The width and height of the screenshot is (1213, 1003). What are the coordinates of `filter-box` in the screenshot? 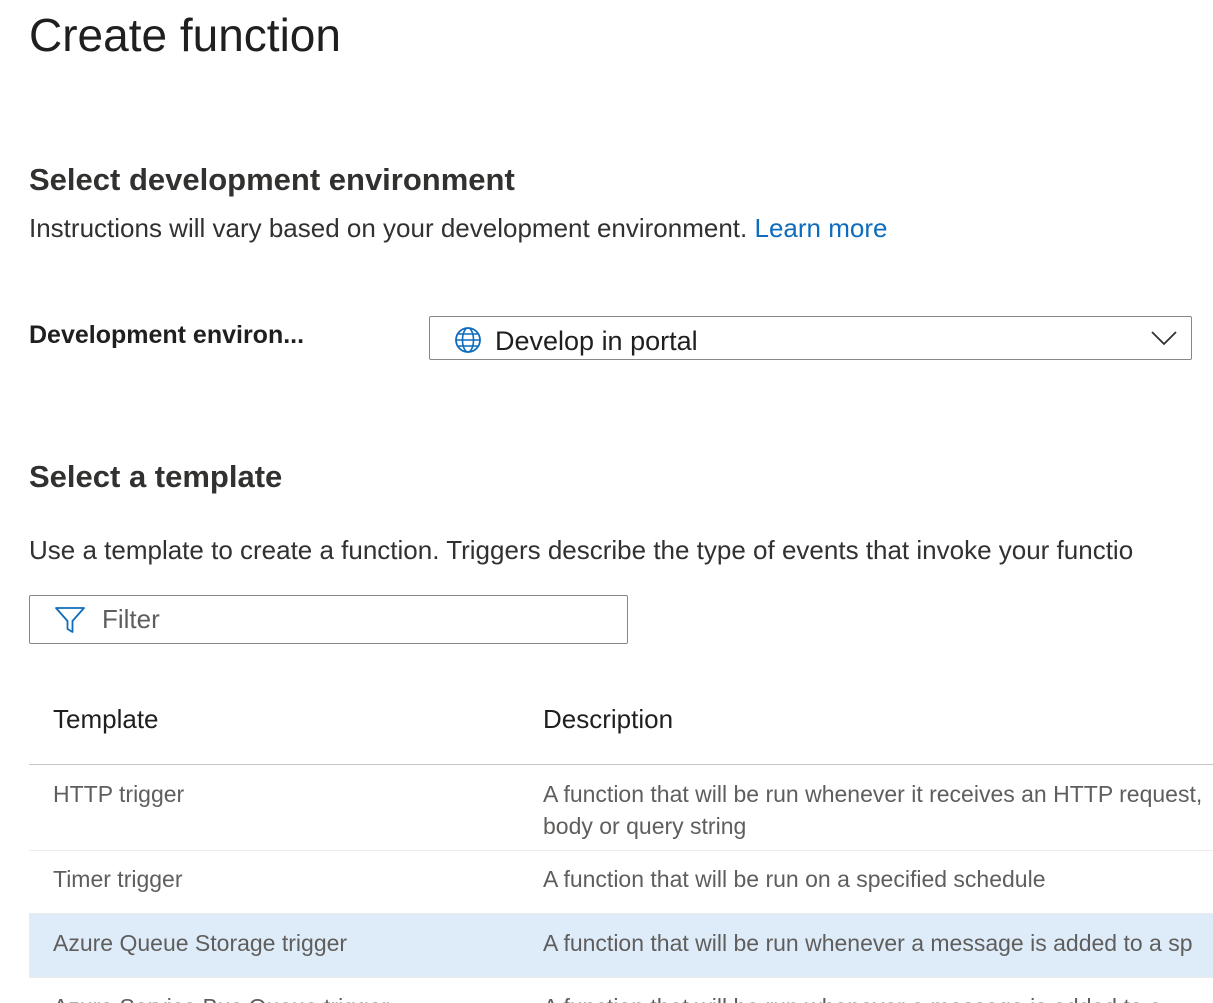 It's located at (328, 619).